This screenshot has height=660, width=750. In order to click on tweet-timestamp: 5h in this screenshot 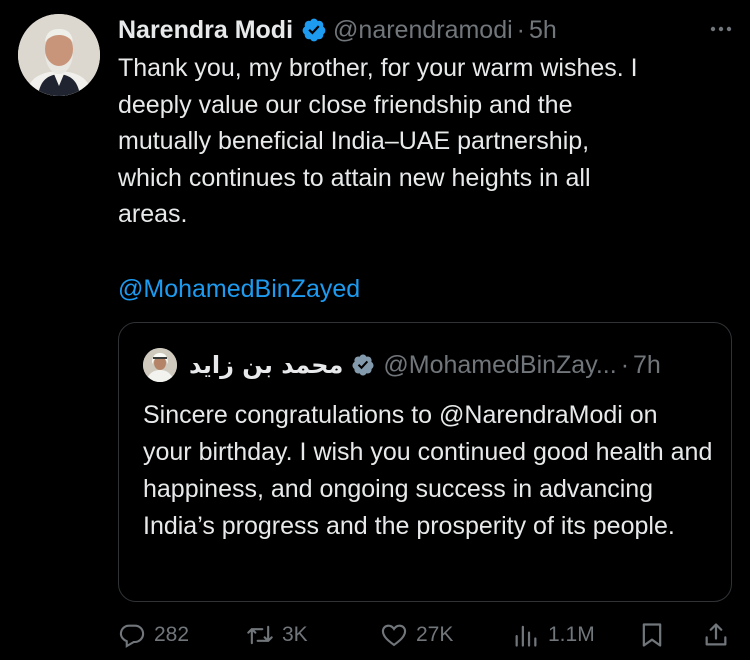, I will do `click(543, 30)`.